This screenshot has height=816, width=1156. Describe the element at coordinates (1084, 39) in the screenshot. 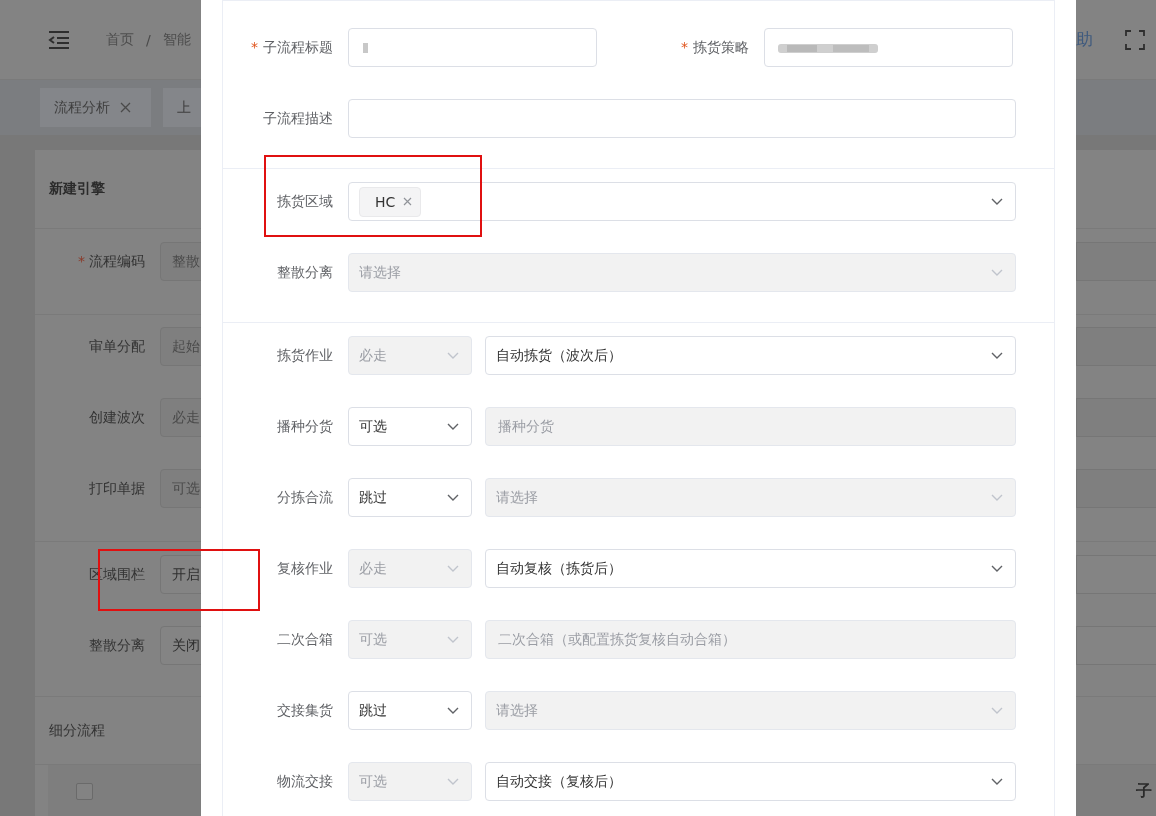

I see `help-link: 助` at that location.